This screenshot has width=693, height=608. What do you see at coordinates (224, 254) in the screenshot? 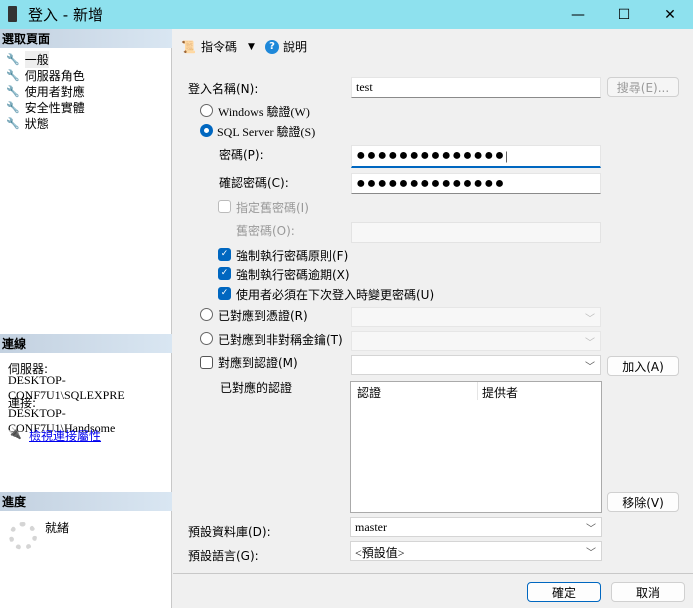
I see `enforce-policy-checkbox: ✓` at bounding box center [224, 254].